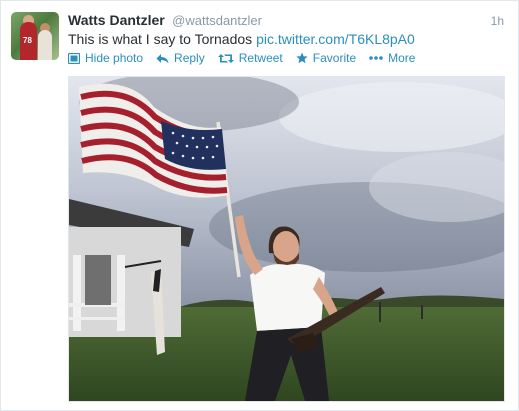 Image resolution: width=519 pixels, height=411 pixels. Describe the element at coordinates (302, 58) in the screenshot. I see `star-icon` at that location.